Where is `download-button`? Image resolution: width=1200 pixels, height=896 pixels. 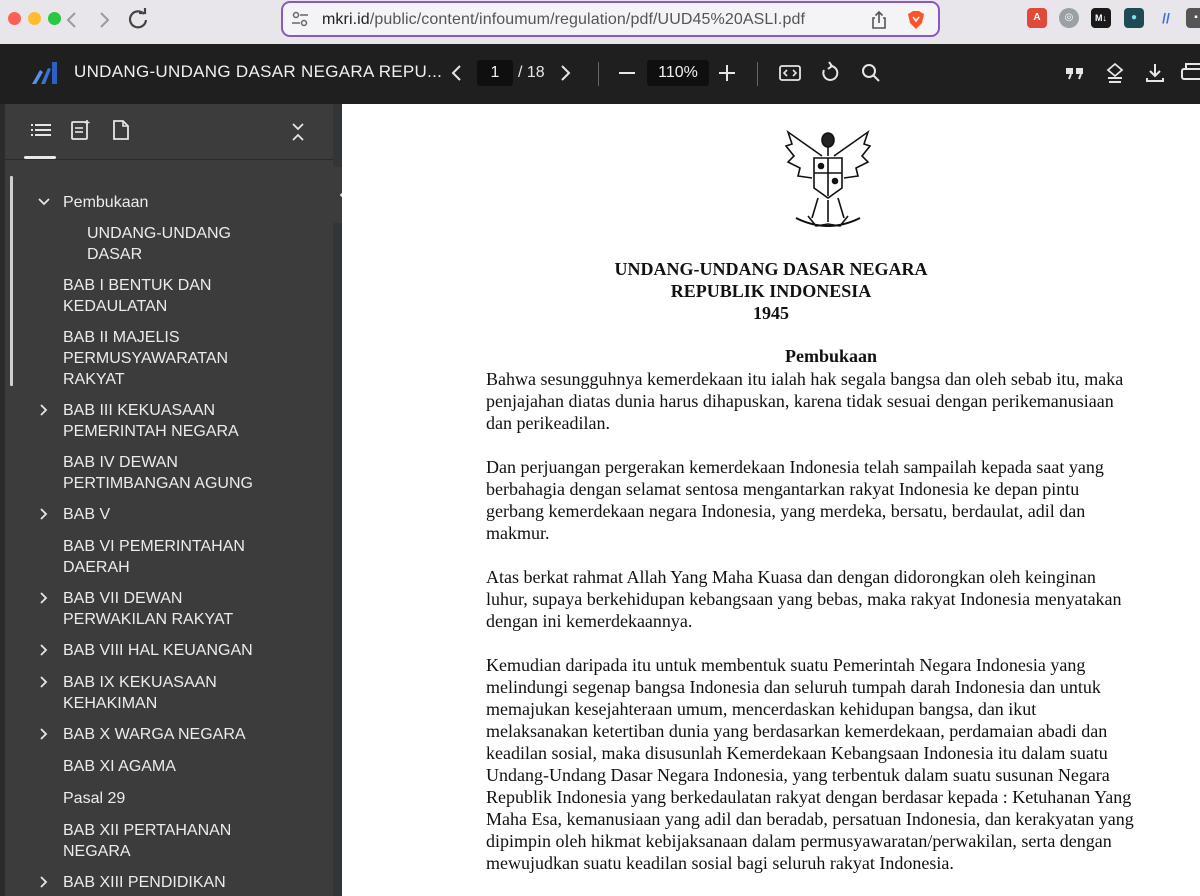
download-button is located at coordinates (1155, 73).